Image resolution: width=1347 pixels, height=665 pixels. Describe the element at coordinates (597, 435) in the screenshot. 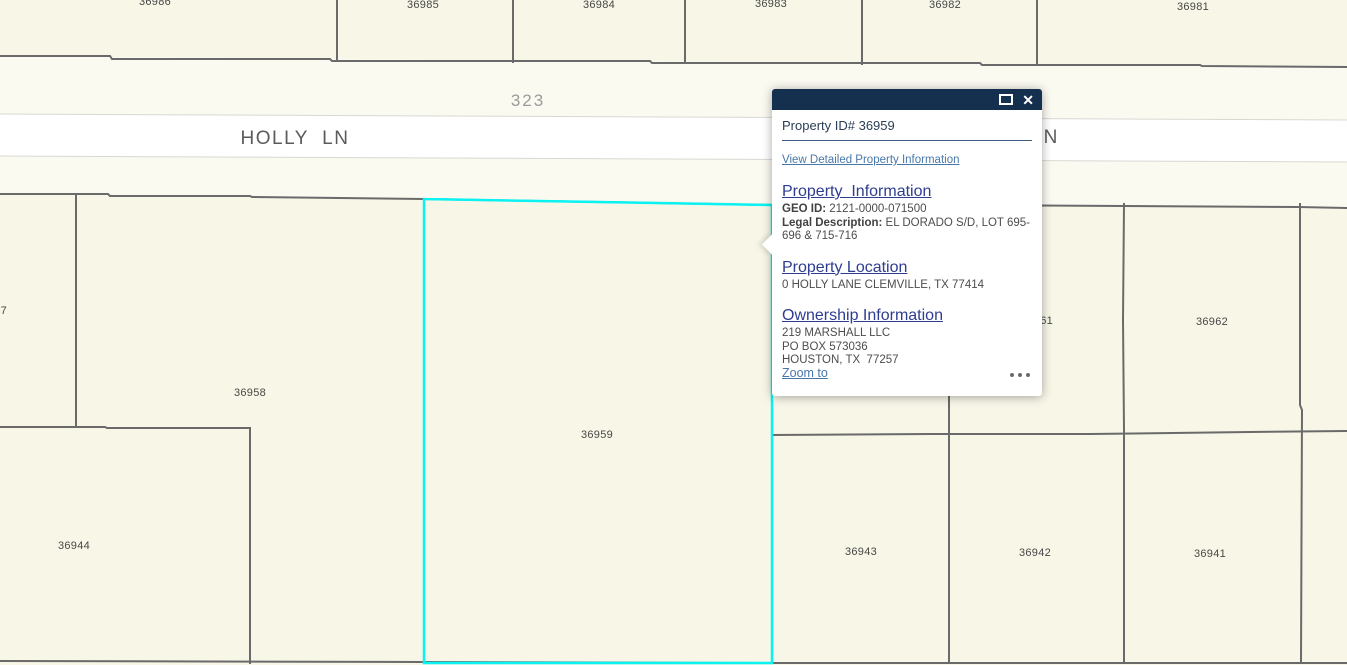

I see `parcel-label-36959: 36959` at that location.